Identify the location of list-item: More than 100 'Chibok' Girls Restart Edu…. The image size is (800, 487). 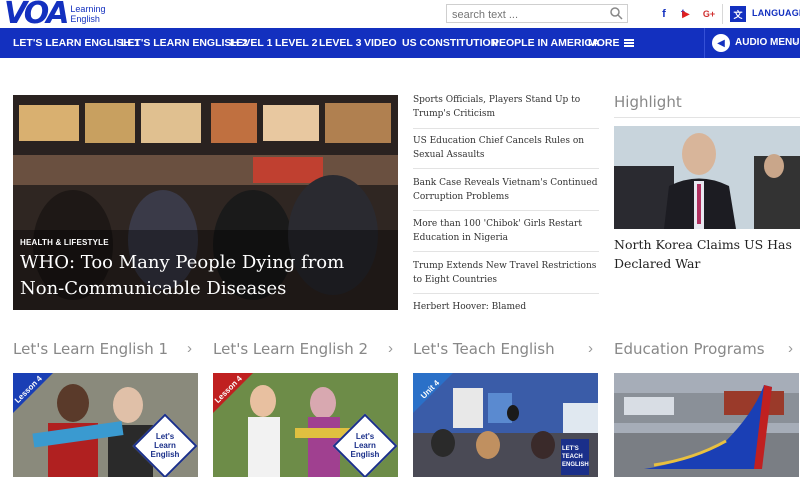
(506, 231).